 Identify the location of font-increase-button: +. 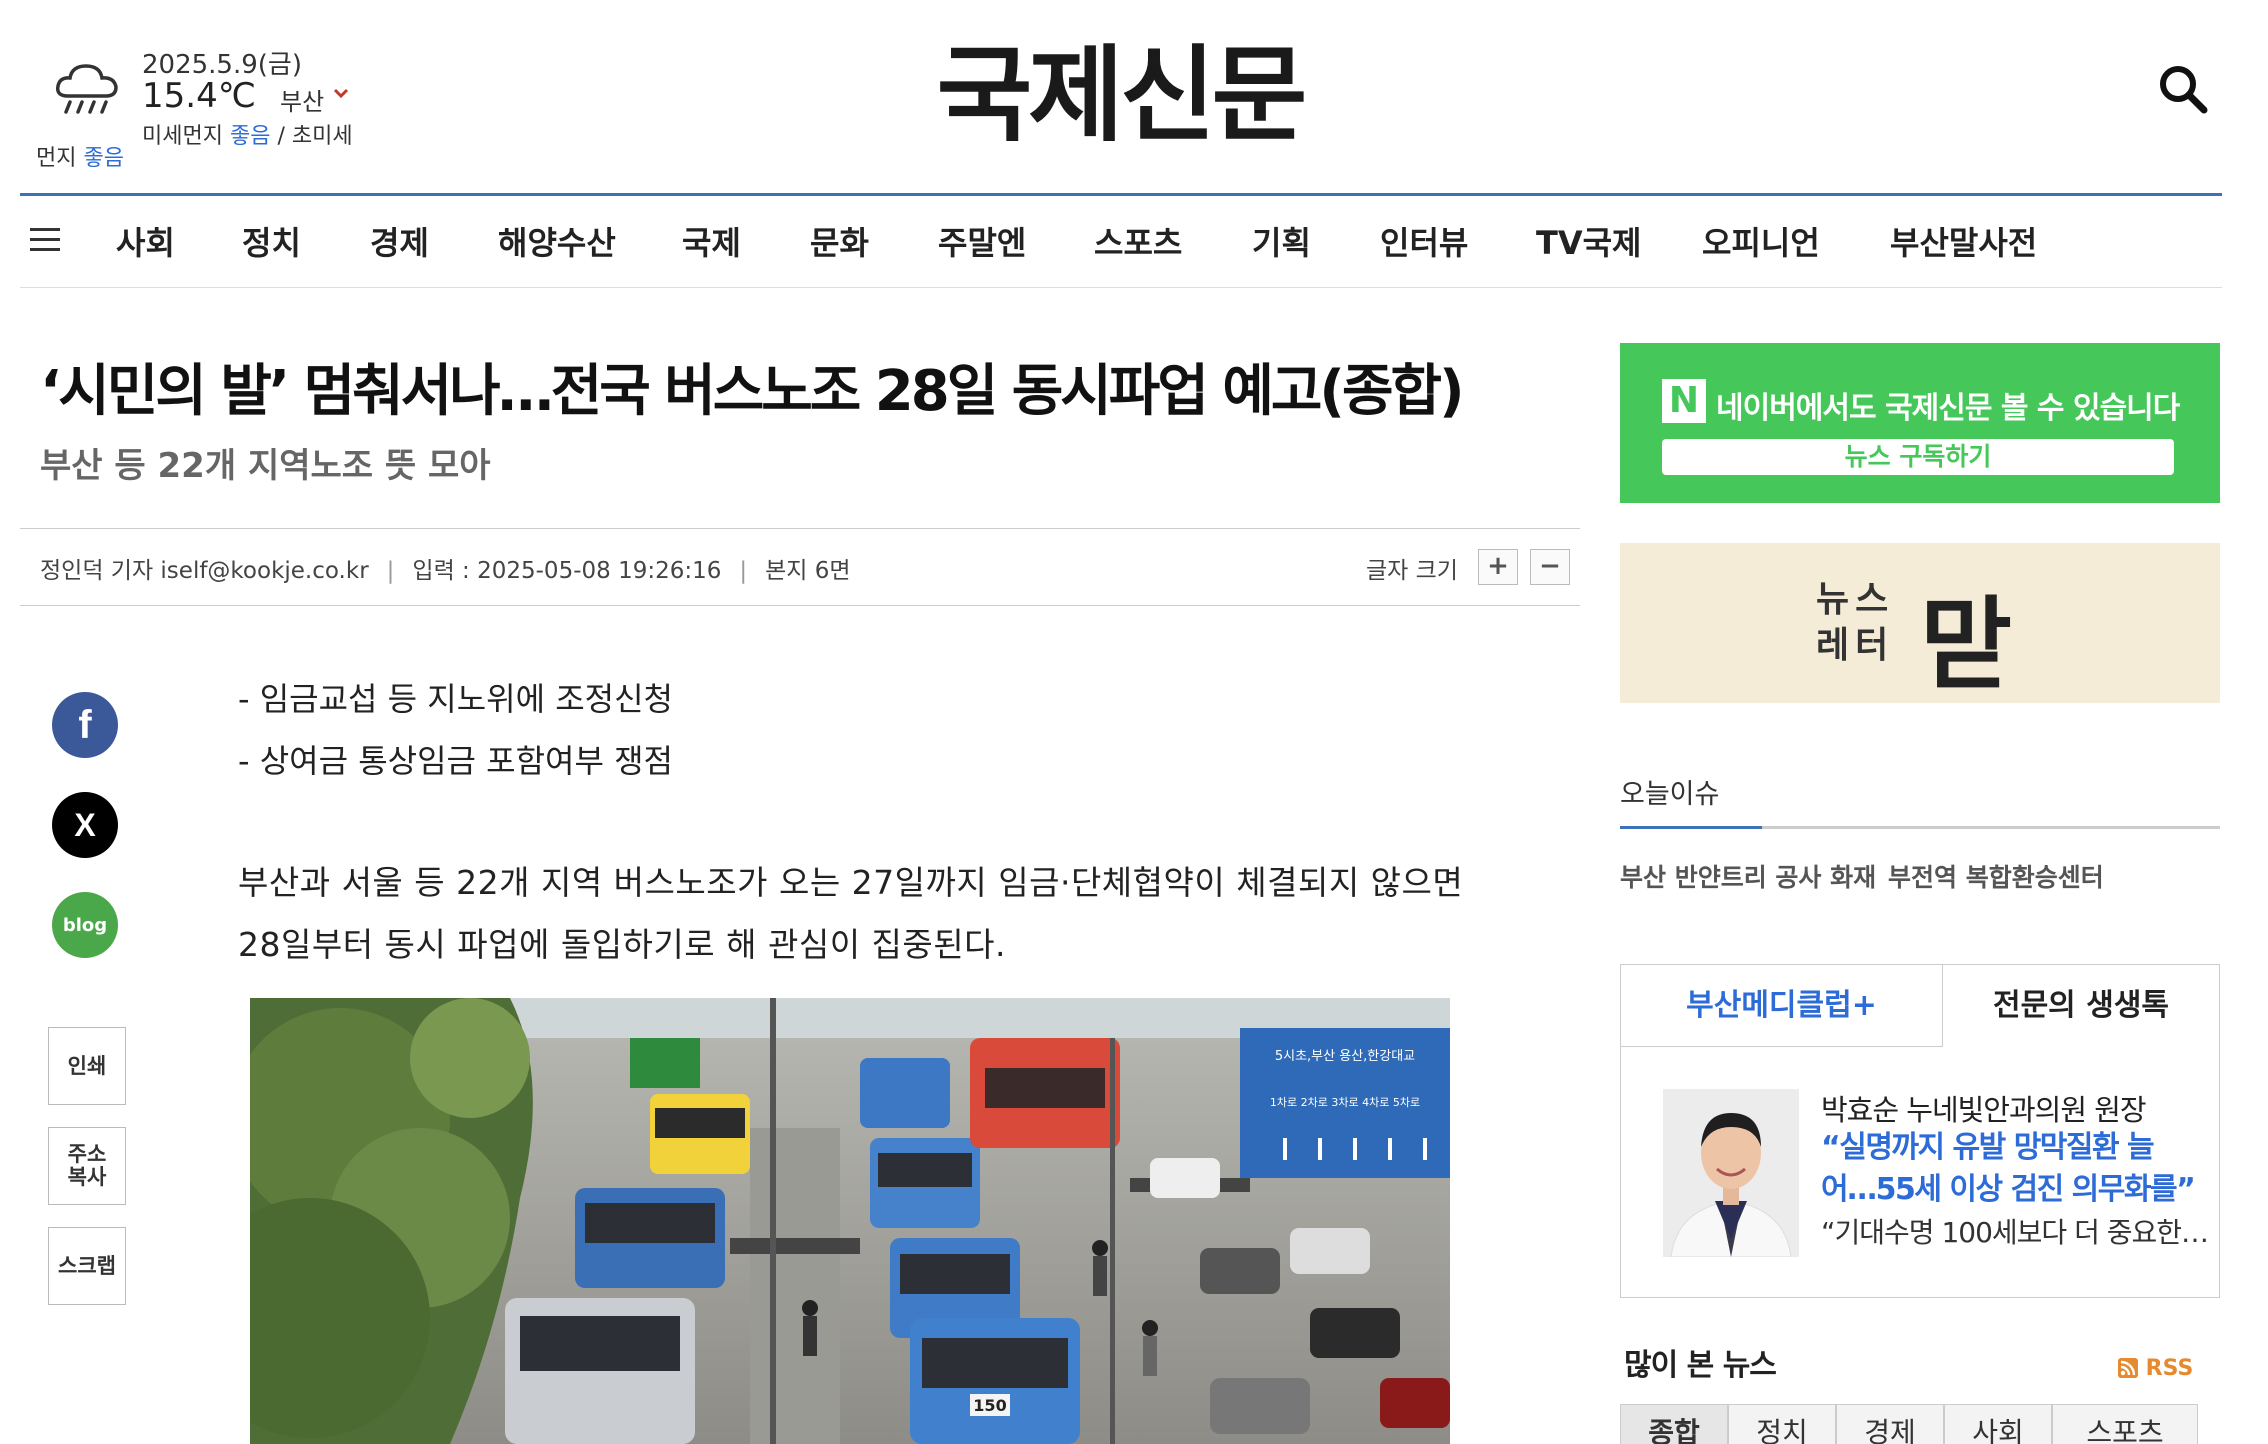
(1498, 567).